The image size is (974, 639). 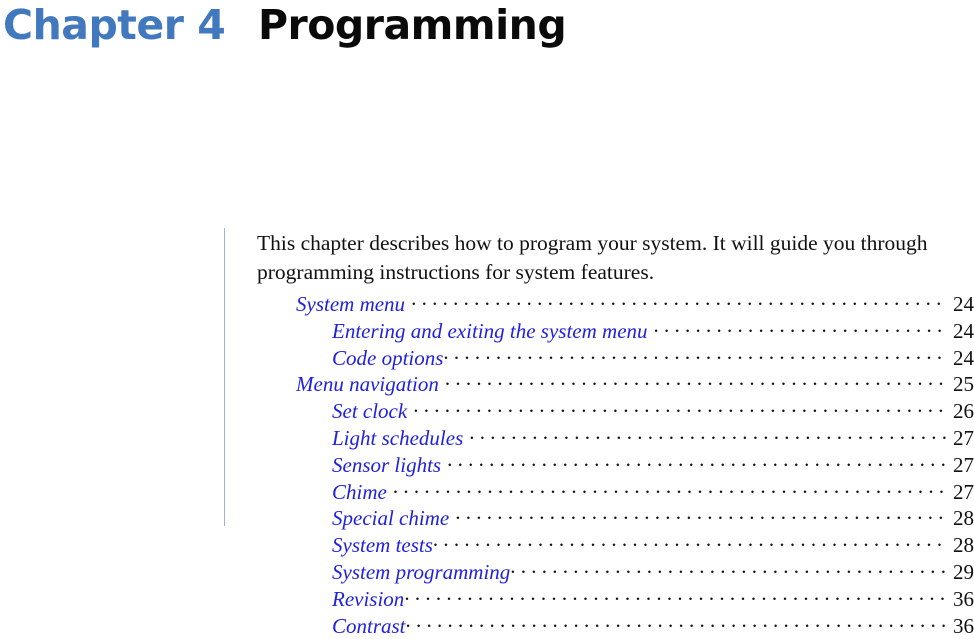 What do you see at coordinates (490, 330) in the screenshot?
I see `toc-entry-title: Entering and exiting the system menu` at bounding box center [490, 330].